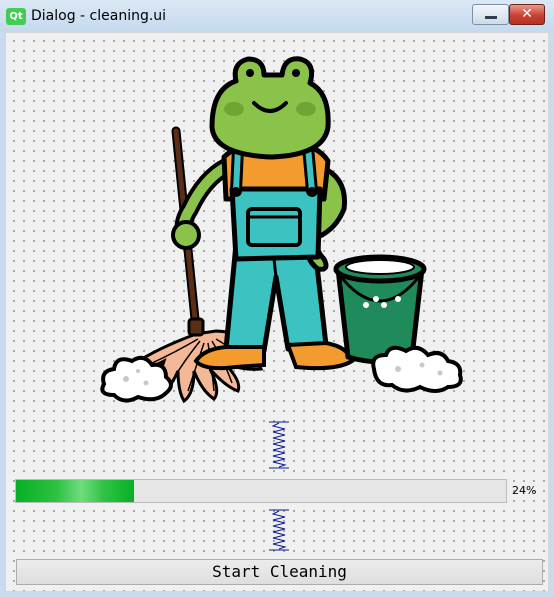 This screenshot has width=554, height=597. I want to click on qt-logo-icon: Qt, so click(16, 16).